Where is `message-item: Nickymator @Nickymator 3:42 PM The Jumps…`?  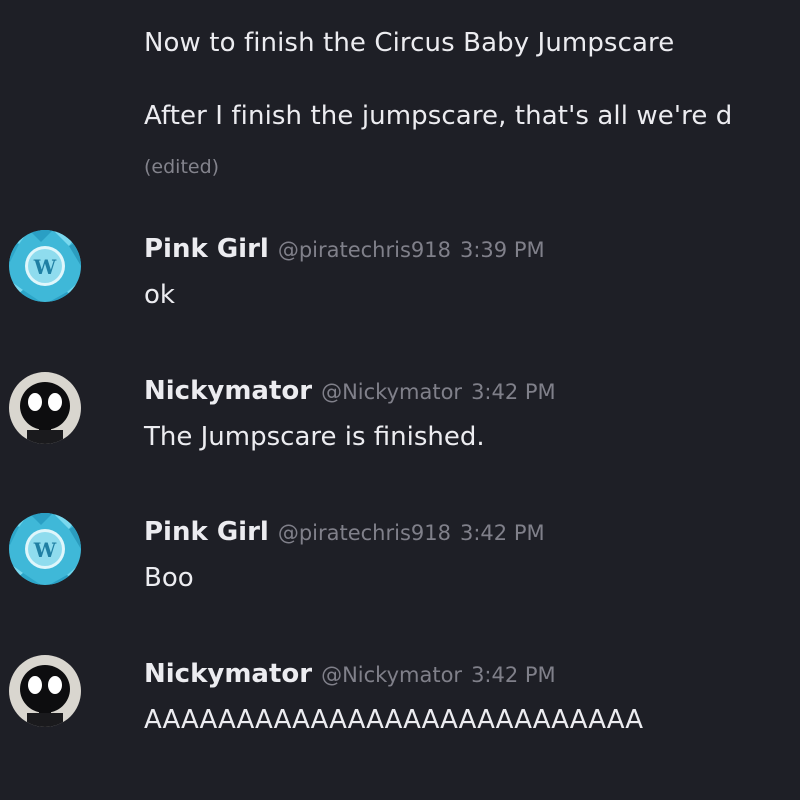 message-item: Nickymator @Nickymator 3:42 PM The Jumps… is located at coordinates (400, 427).